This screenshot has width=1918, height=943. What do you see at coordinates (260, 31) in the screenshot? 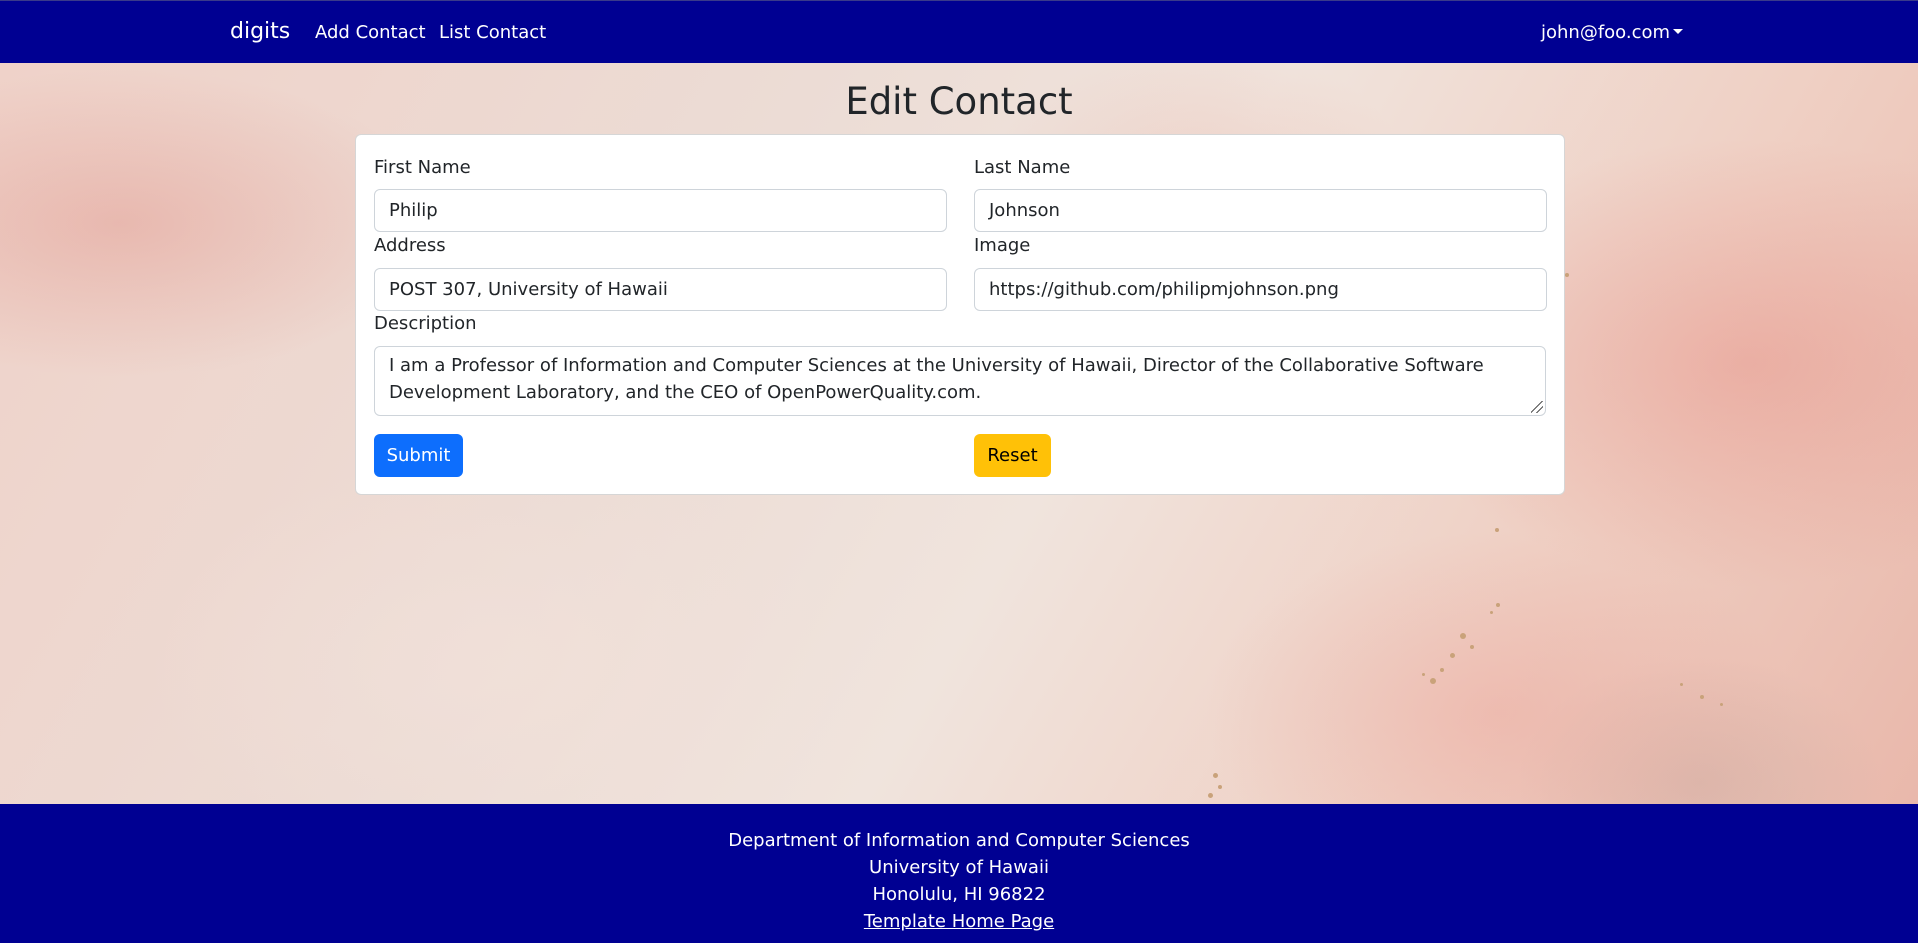
I see `brand-link: digits` at bounding box center [260, 31].